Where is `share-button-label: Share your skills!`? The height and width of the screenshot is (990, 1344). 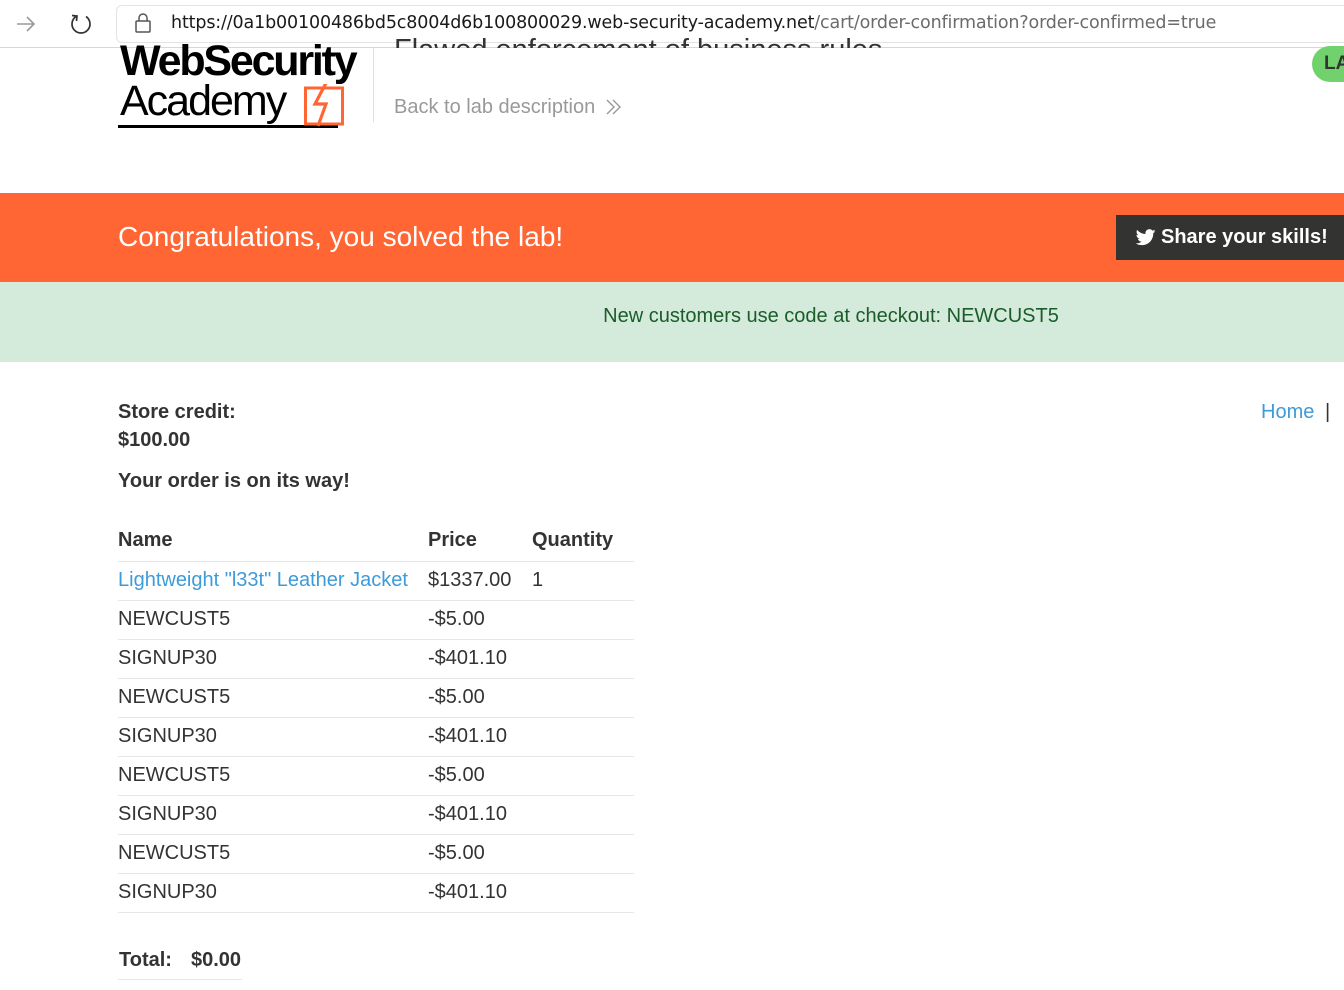
share-button-label: Share your skills! is located at coordinates (1244, 237).